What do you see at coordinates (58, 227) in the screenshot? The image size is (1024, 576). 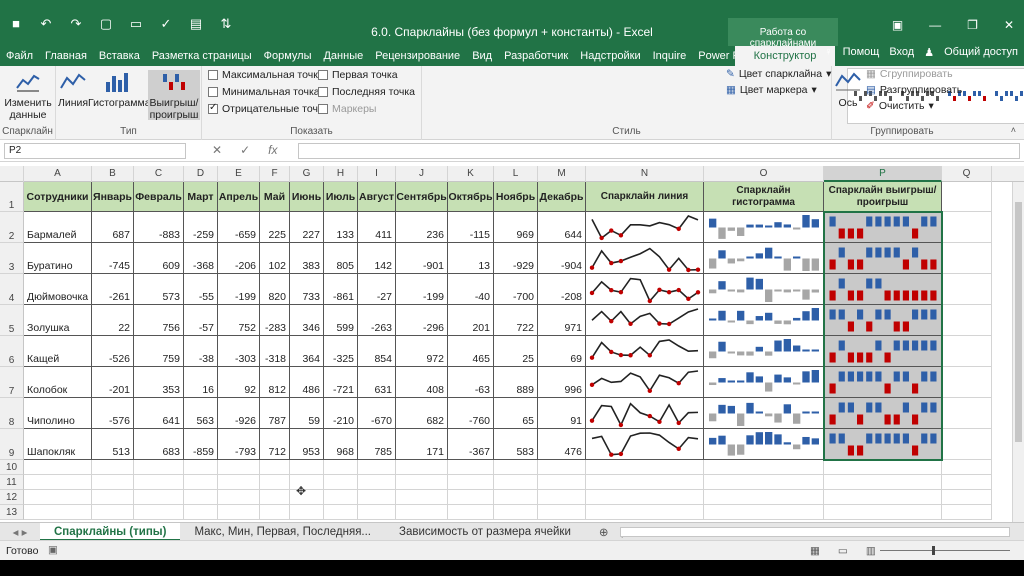 I see `employee-name-cell: Бармалей` at bounding box center [58, 227].